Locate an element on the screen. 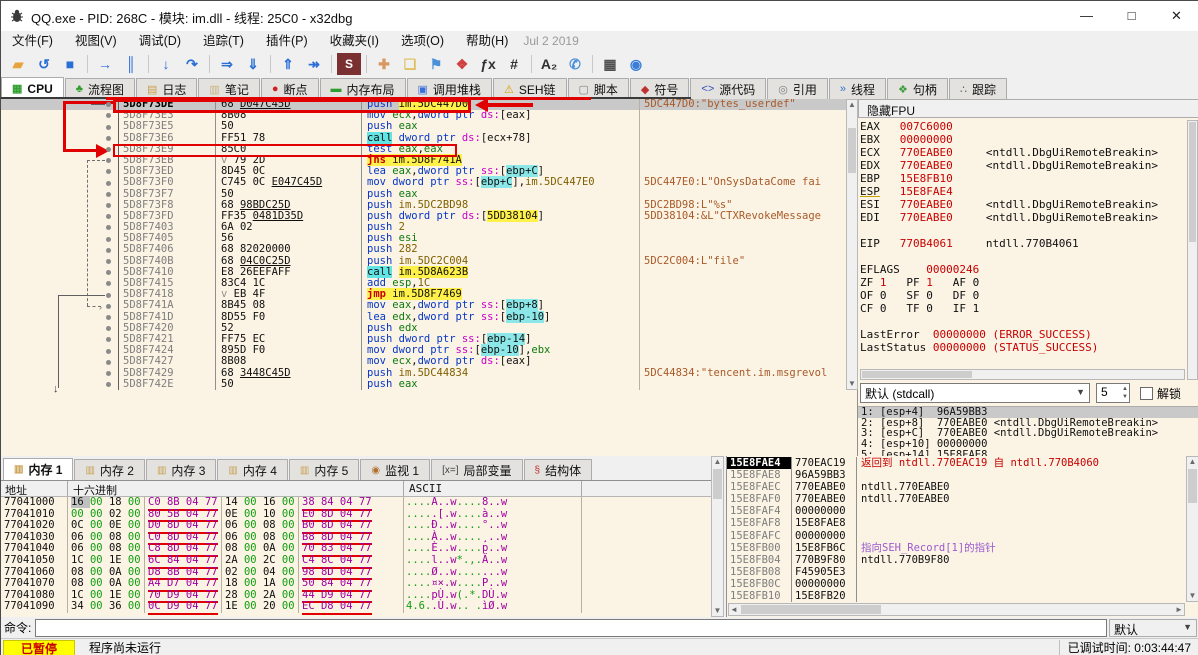  tab-内存 5: ▥ 内存 5 is located at coordinates (324, 469).